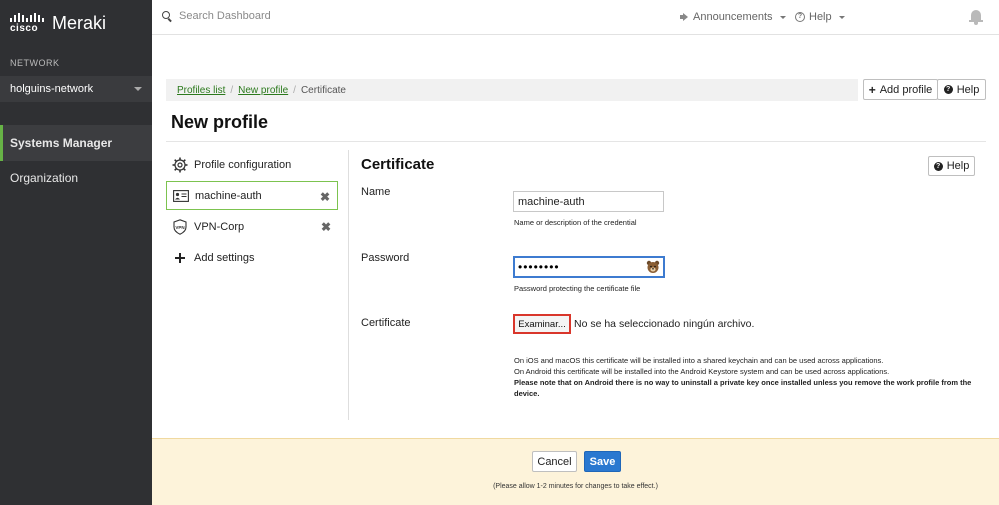 This screenshot has height=505, width=999. Describe the element at coordinates (243, 164) in the screenshot. I see `payload-label: Profile configuration` at that location.